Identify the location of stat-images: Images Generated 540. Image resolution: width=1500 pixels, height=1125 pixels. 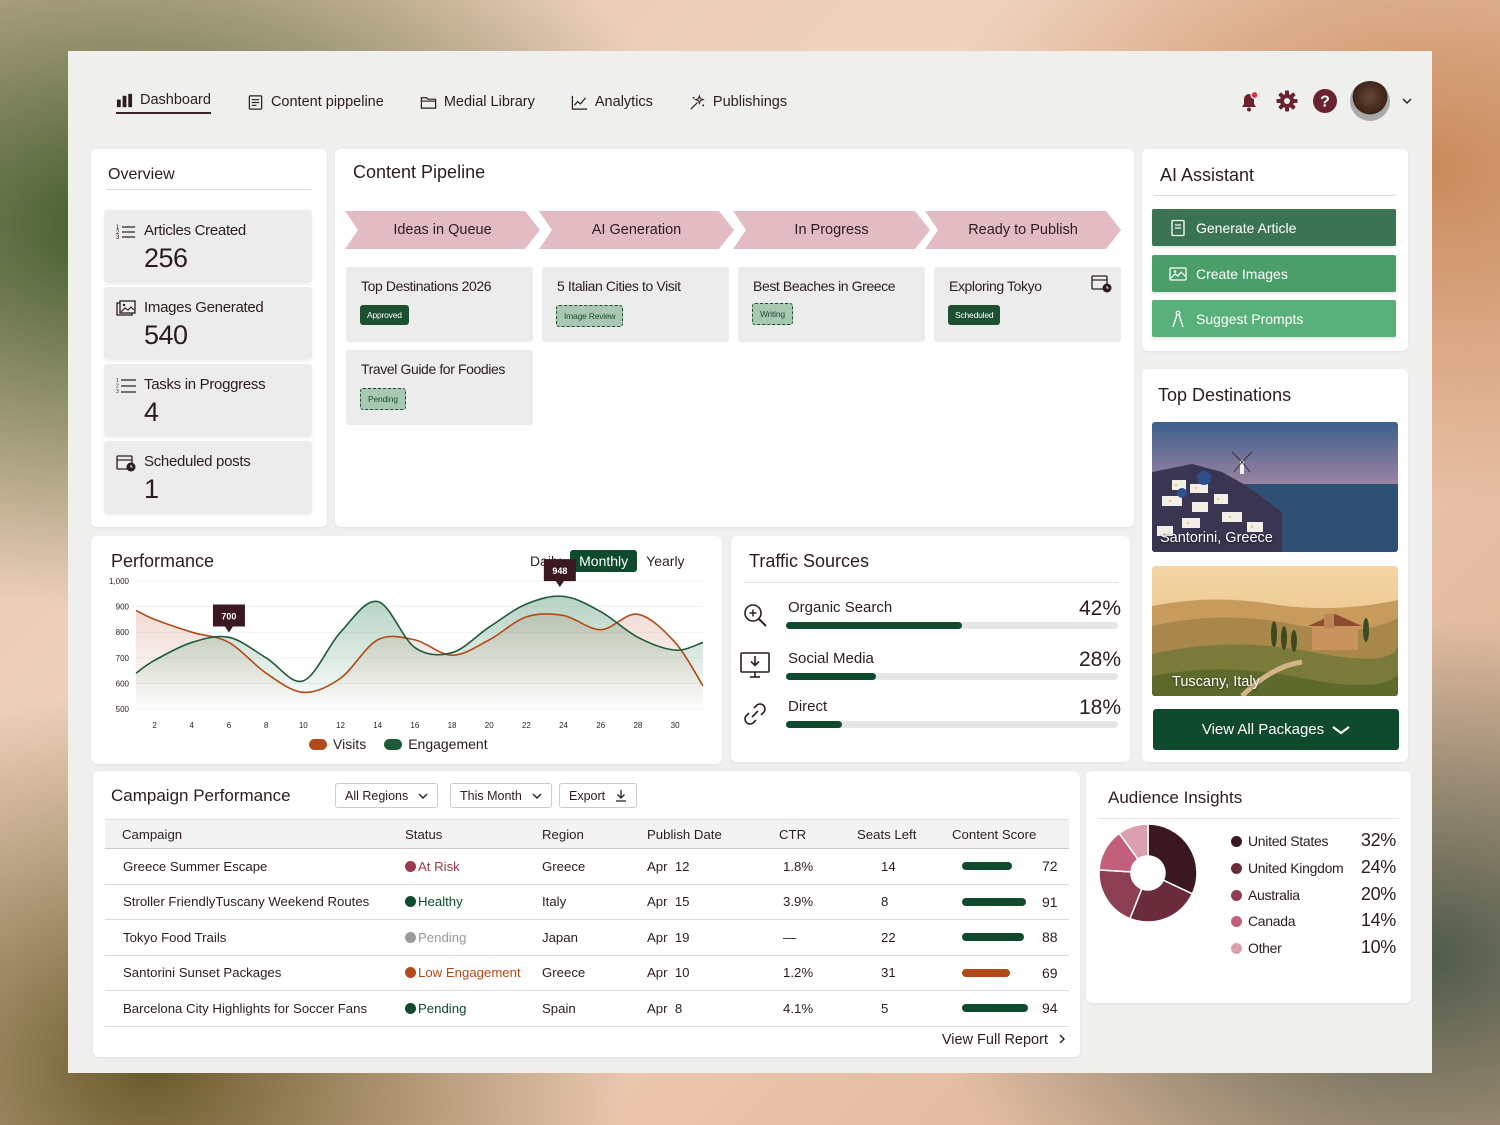
(208, 323).